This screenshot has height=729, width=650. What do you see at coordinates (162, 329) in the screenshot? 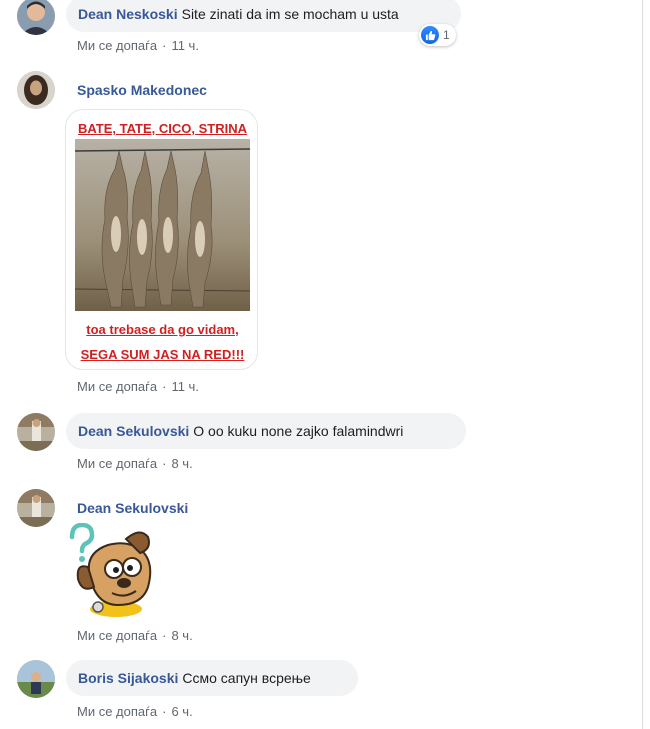
I see `meme-caption-bottom-1: toa trebase da go vidam,` at bounding box center [162, 329].